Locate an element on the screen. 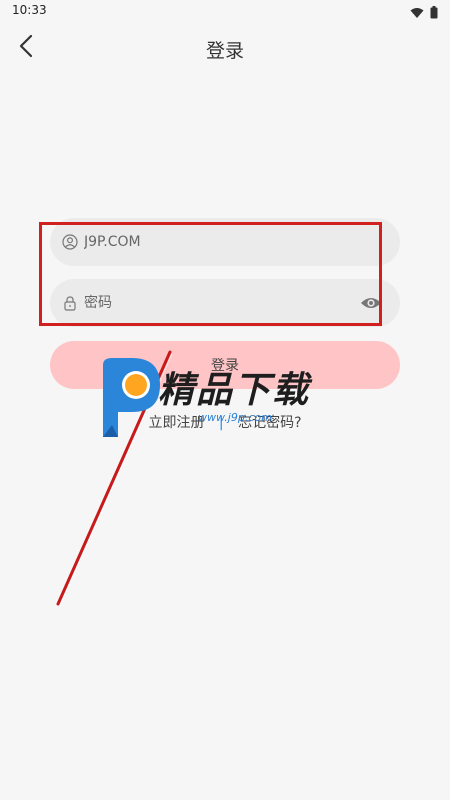 The width and height of the screenshot is (450, 800). battery-icon is located at coordinates (434, 13).